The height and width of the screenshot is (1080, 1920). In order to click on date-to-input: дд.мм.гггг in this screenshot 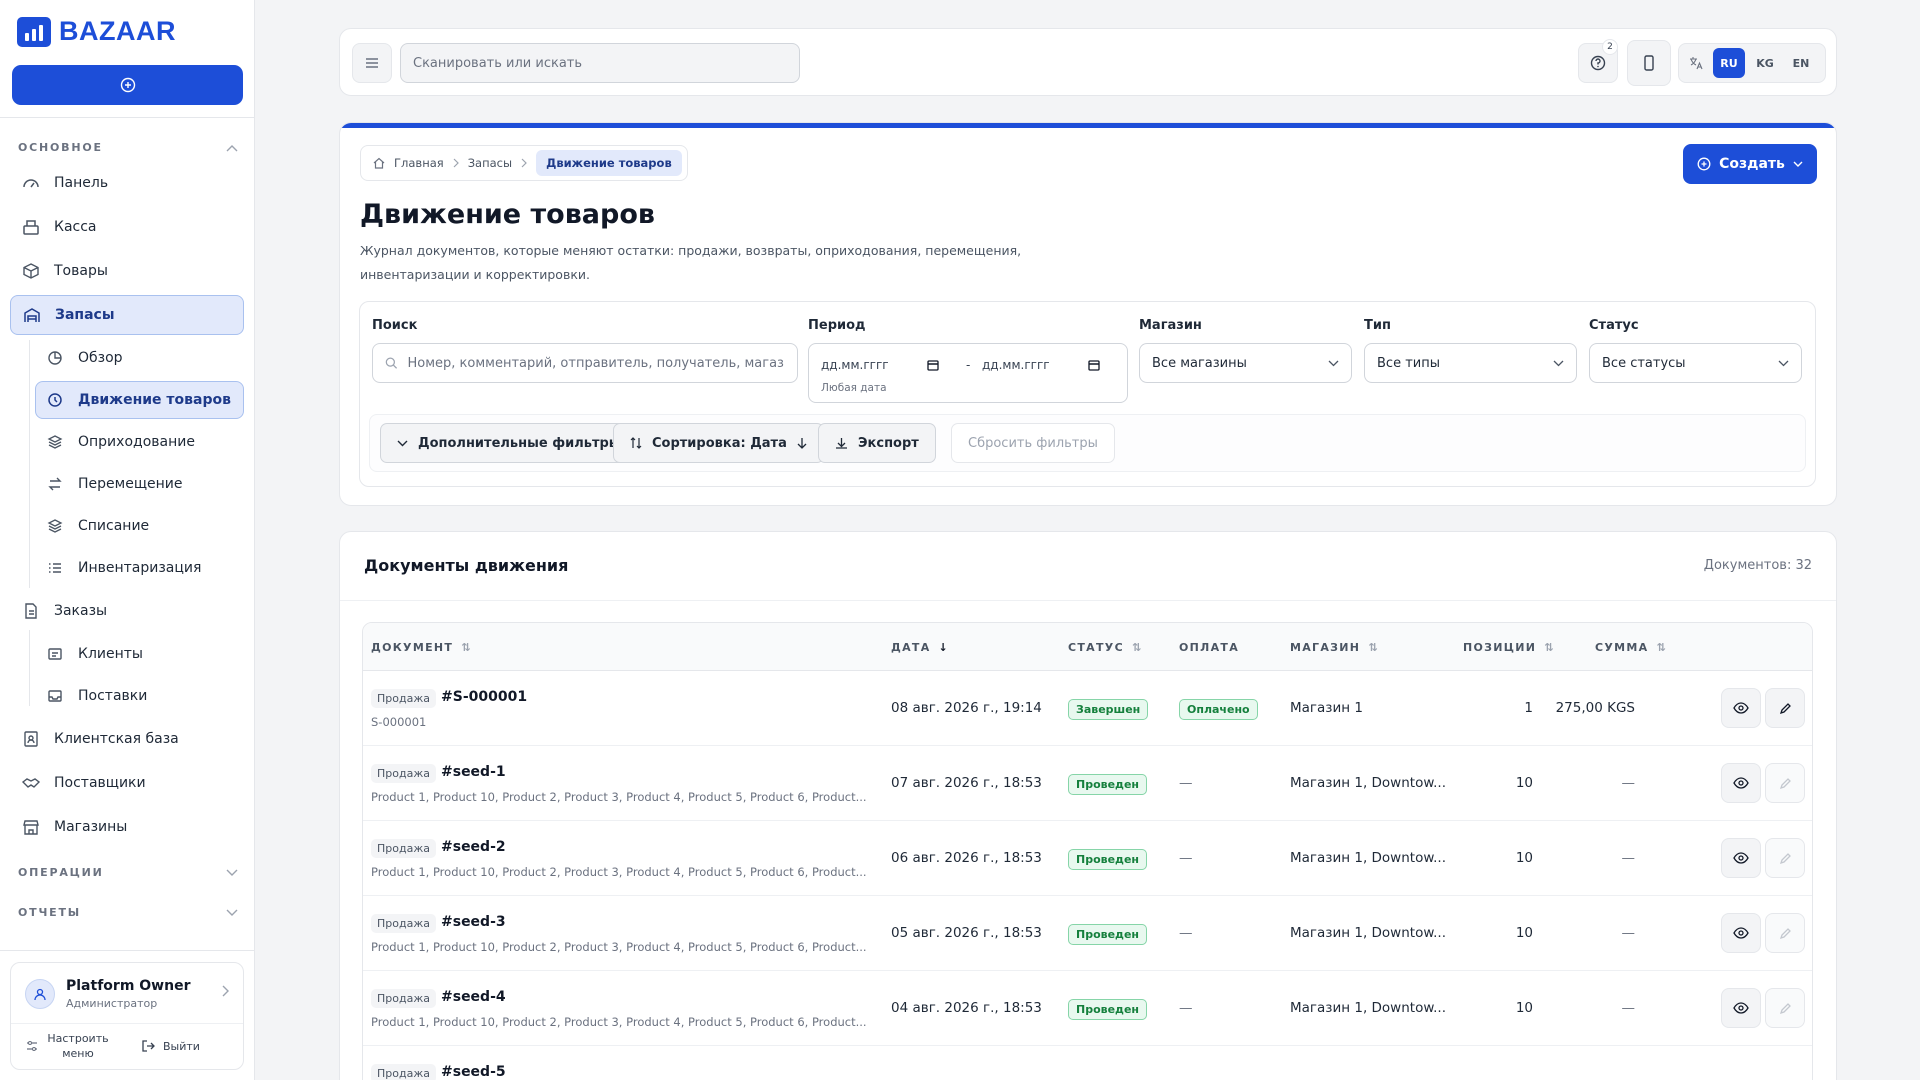, I will do `click(1041, 365)`.